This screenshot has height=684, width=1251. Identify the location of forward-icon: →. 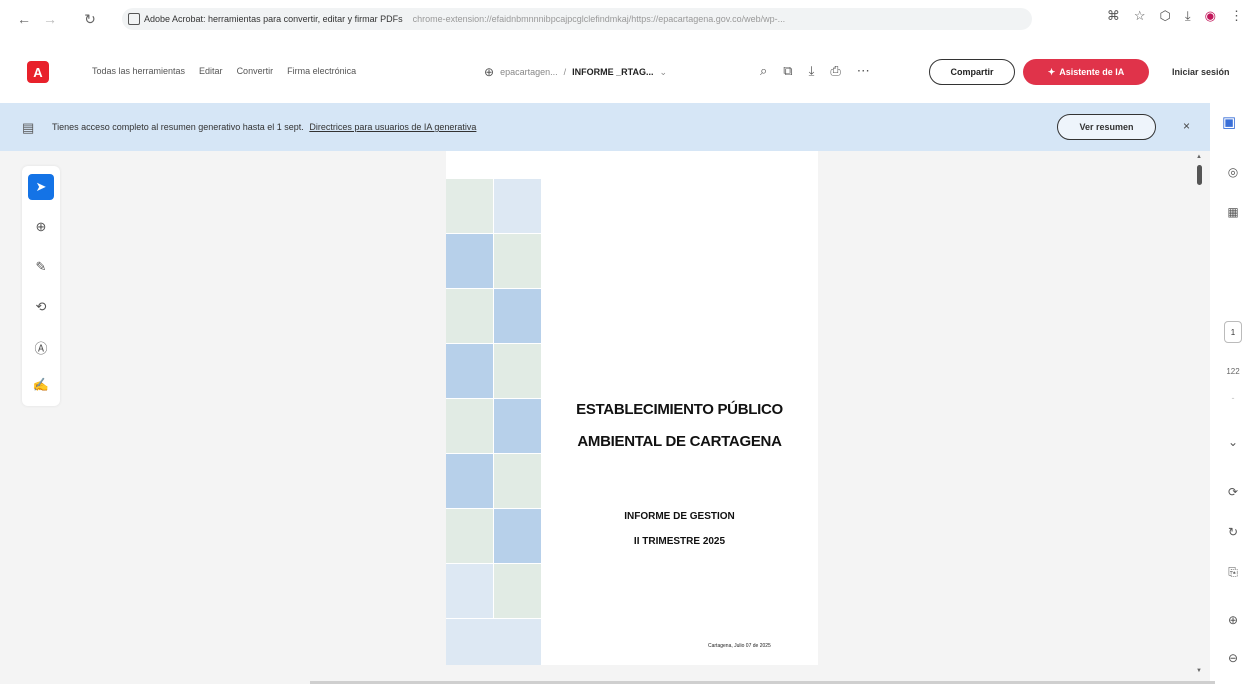
(50, 19).